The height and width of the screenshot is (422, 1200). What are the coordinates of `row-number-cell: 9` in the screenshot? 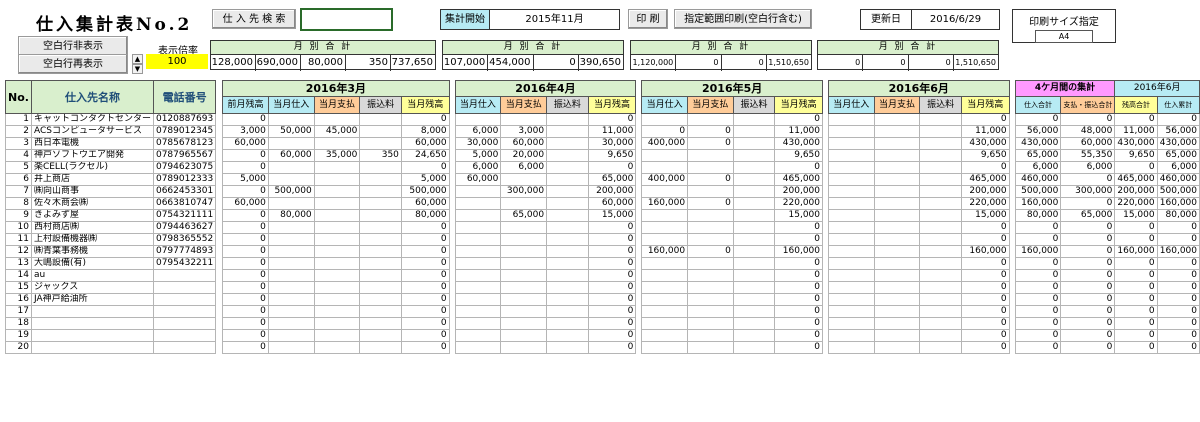 It's located at (18, 215).